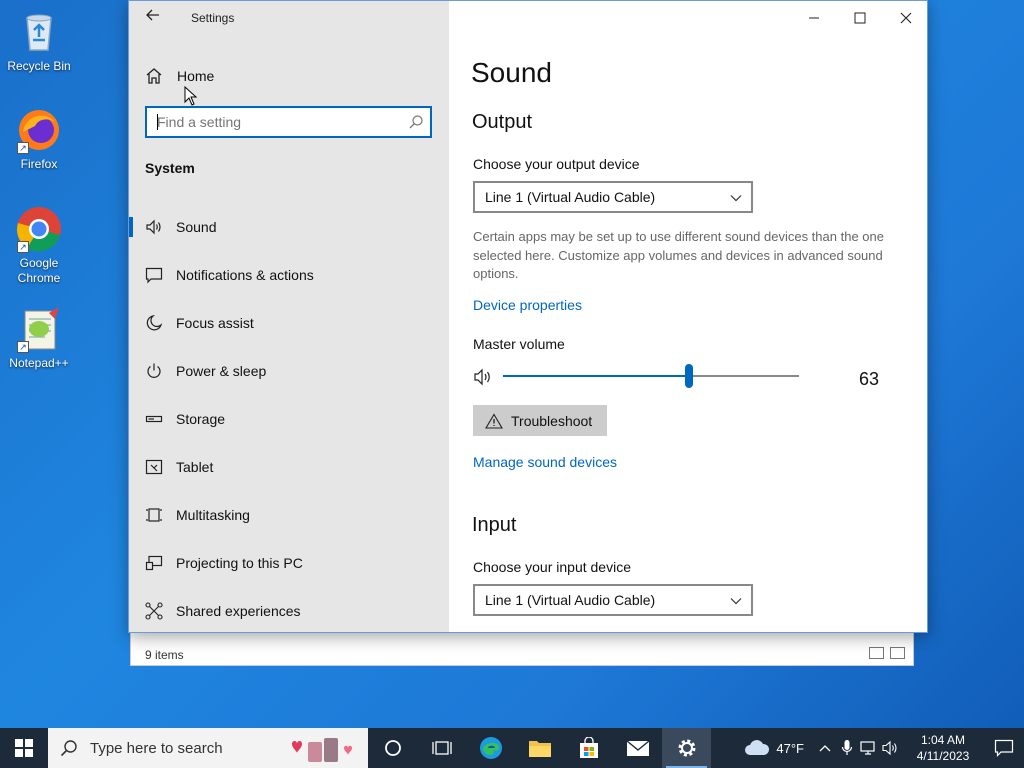  What do you see at coordinates (494, 420) in the screenshot?
I see `warning-icon` at bounding box center [494, 420].